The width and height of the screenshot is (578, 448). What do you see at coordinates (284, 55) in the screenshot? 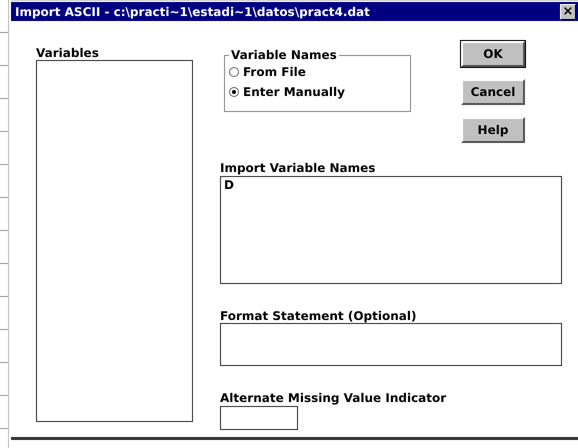
I see `group-label: Variable Names` at bounding box center [284, 55].